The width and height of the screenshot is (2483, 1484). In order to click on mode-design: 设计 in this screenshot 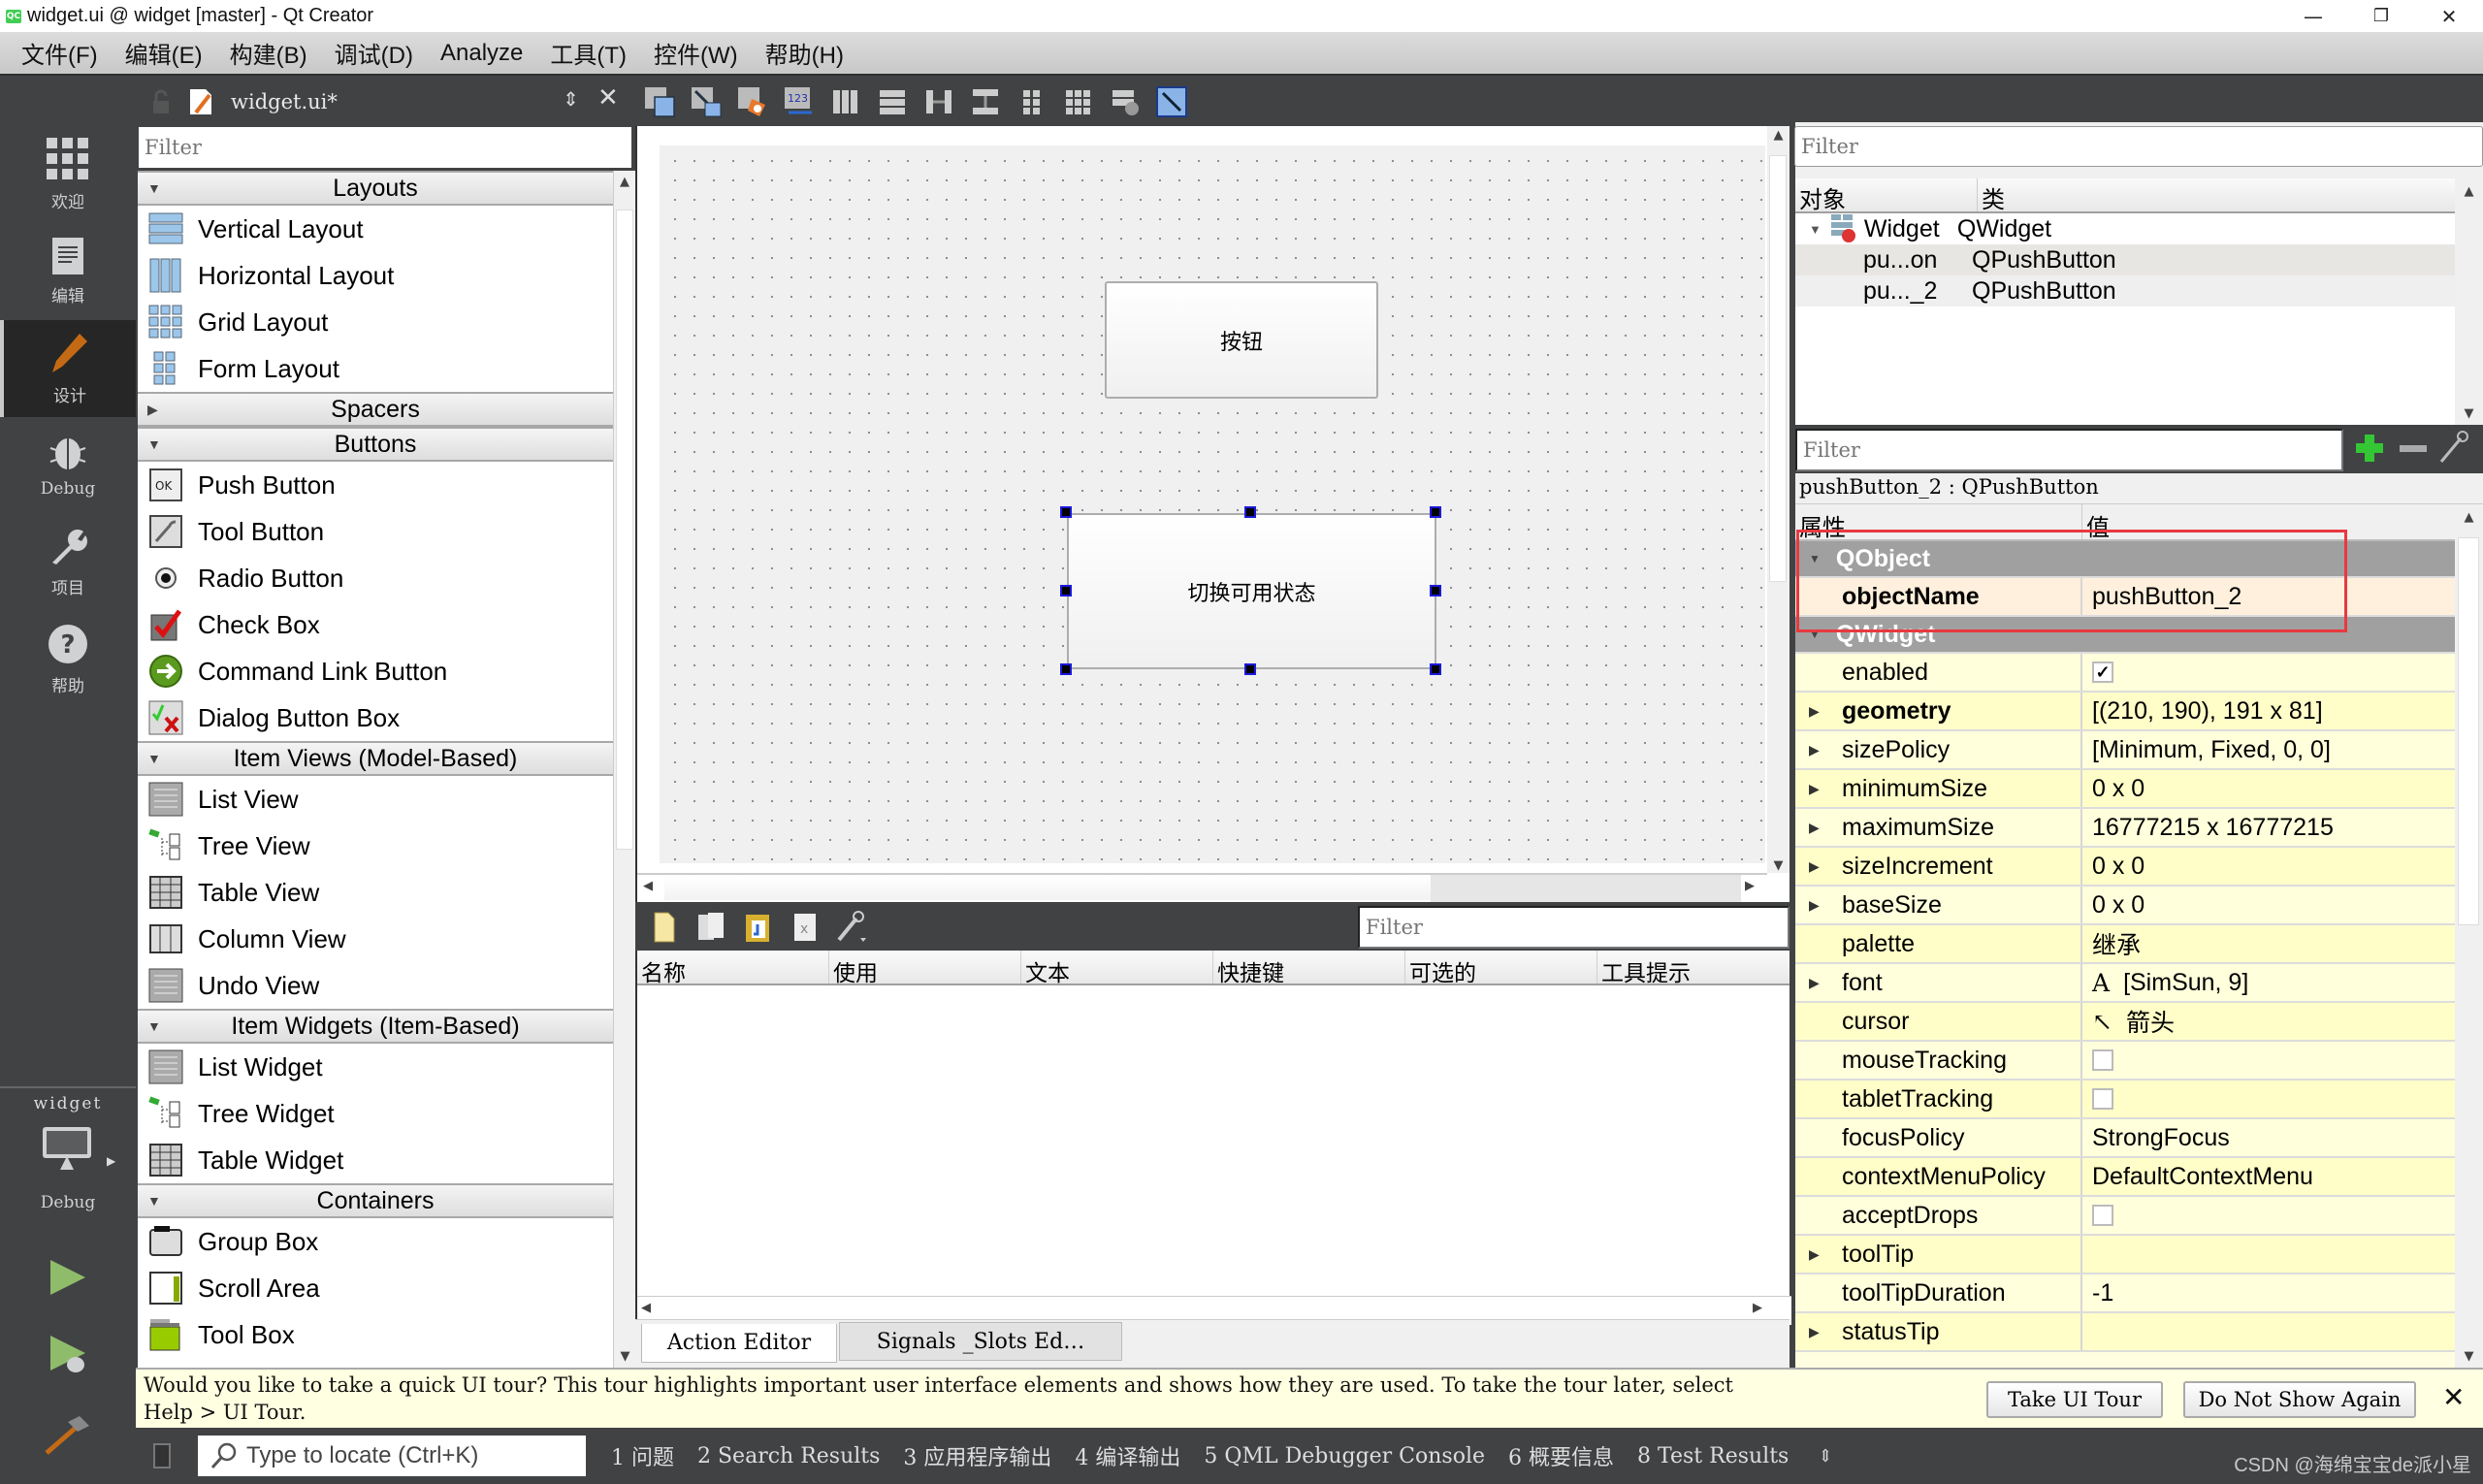, I will do `click(68, 368)`.